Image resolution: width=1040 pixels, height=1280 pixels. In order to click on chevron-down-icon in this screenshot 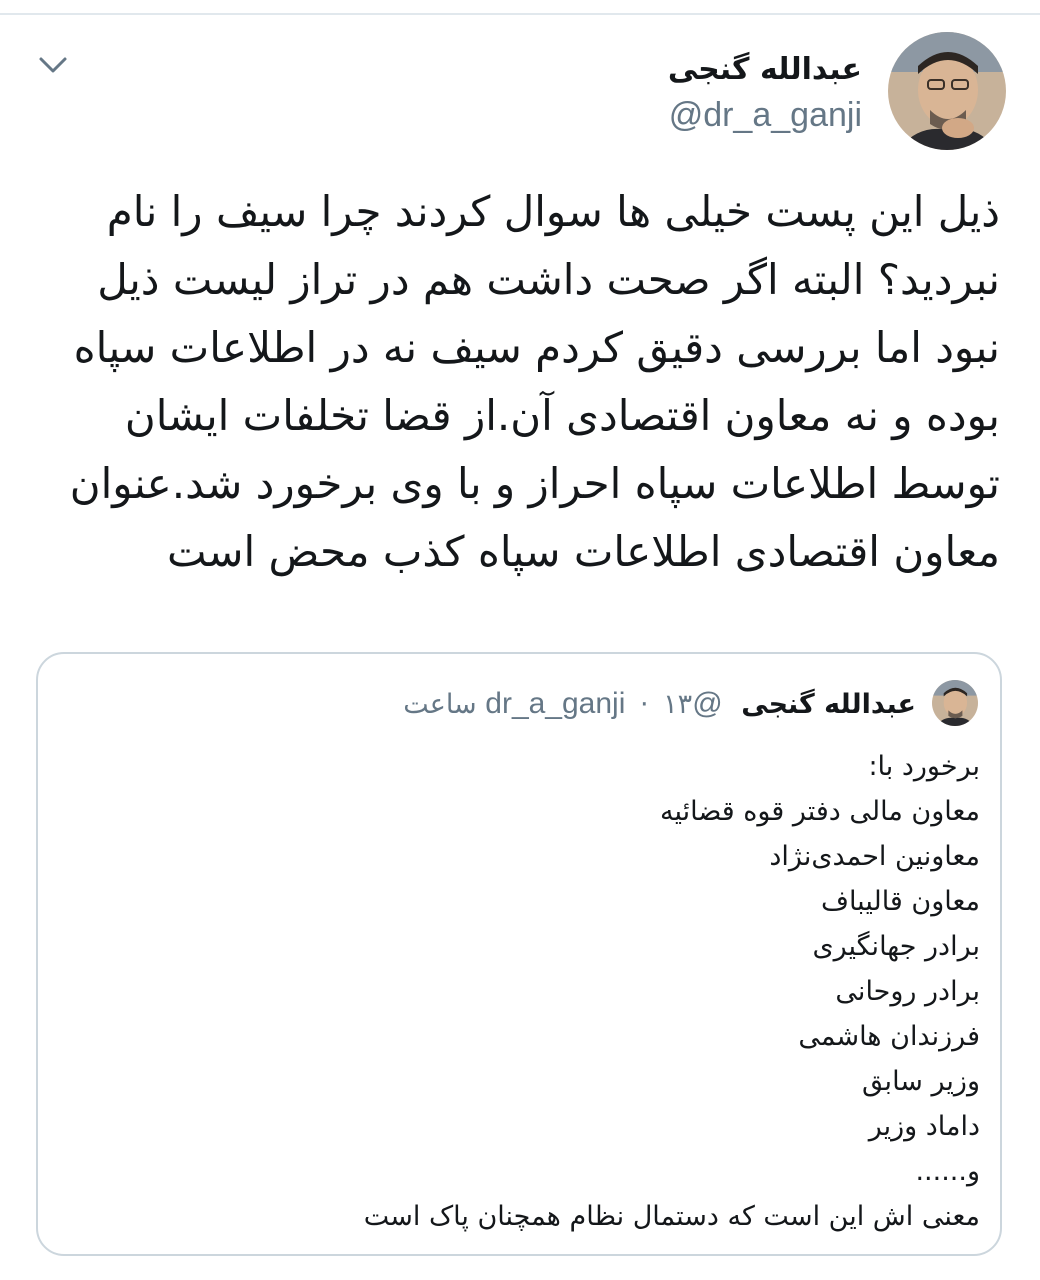, I will do `click(53, 65)`.